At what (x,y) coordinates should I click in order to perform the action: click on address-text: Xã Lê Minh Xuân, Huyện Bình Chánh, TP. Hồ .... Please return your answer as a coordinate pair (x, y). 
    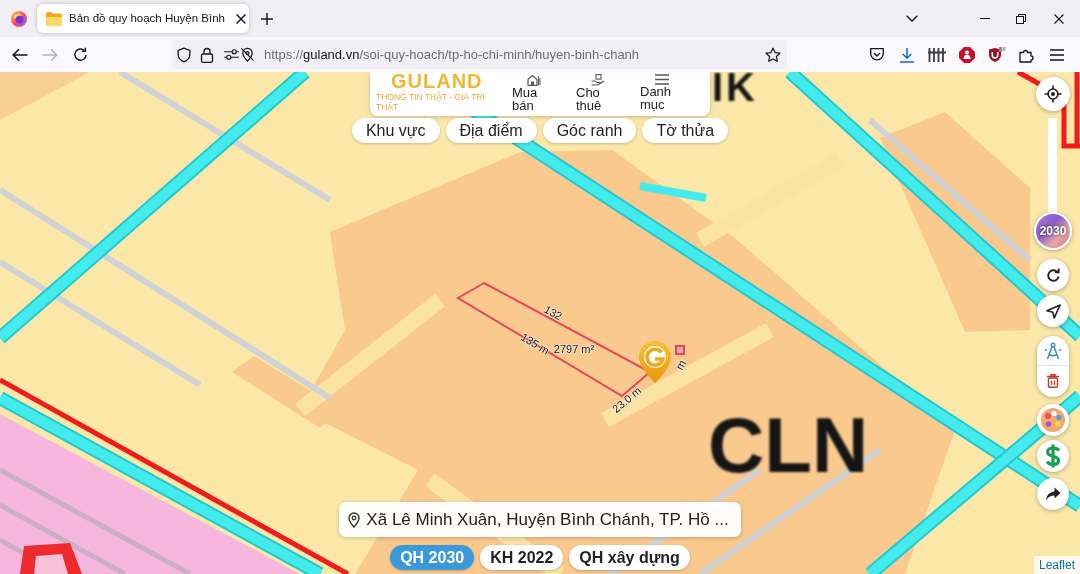
    Looking at the image, I should click on (547, 519).